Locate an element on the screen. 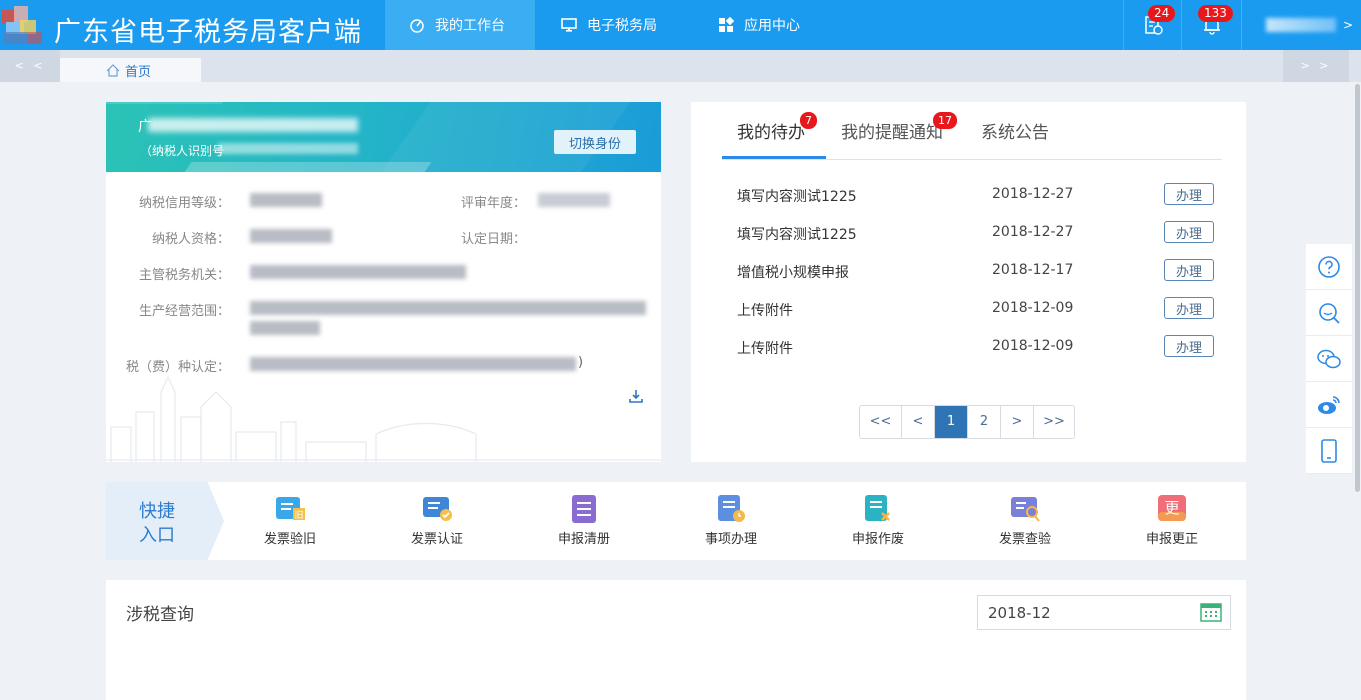 This screenshot has width=1361, height=700. quick-invoice-inspect: 发票查验 is located at coordinates (1025, 520).